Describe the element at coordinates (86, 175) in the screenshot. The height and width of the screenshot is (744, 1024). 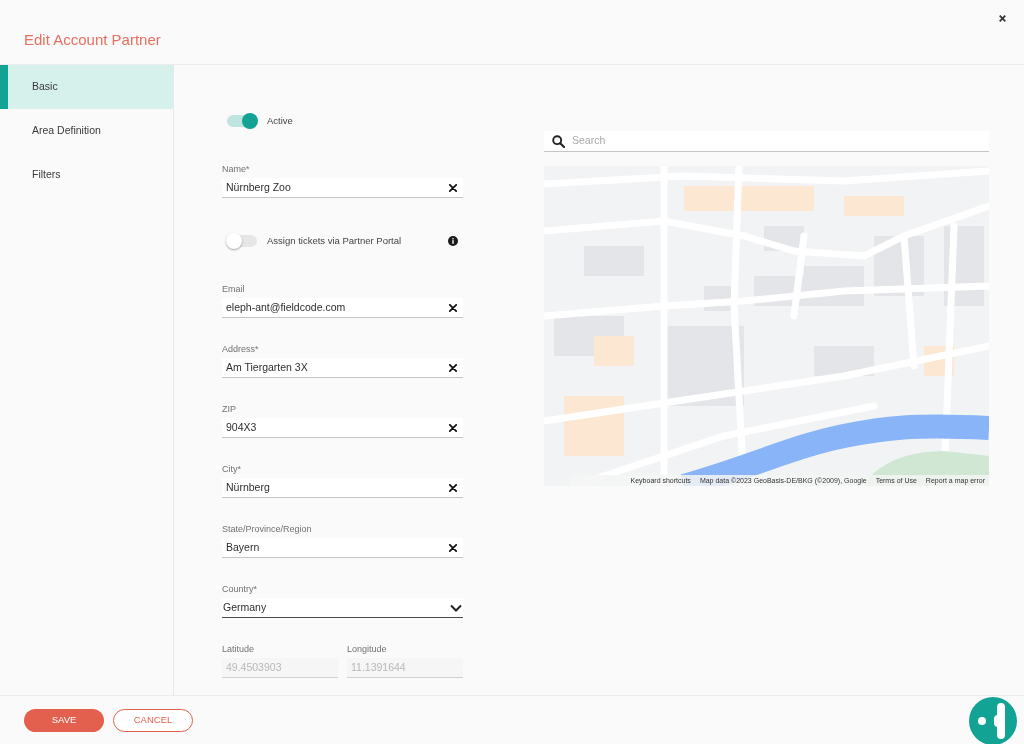
I see `sidebar-tab: Filters` at that location.